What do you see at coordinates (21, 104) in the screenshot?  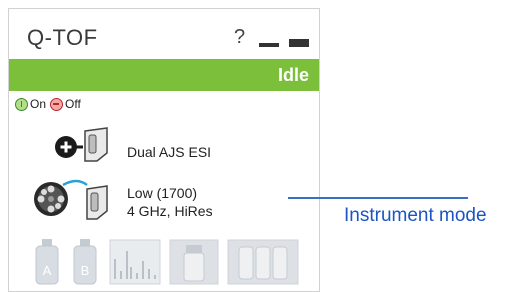 I see `power-on-icon` at bounding box center [21, 104].